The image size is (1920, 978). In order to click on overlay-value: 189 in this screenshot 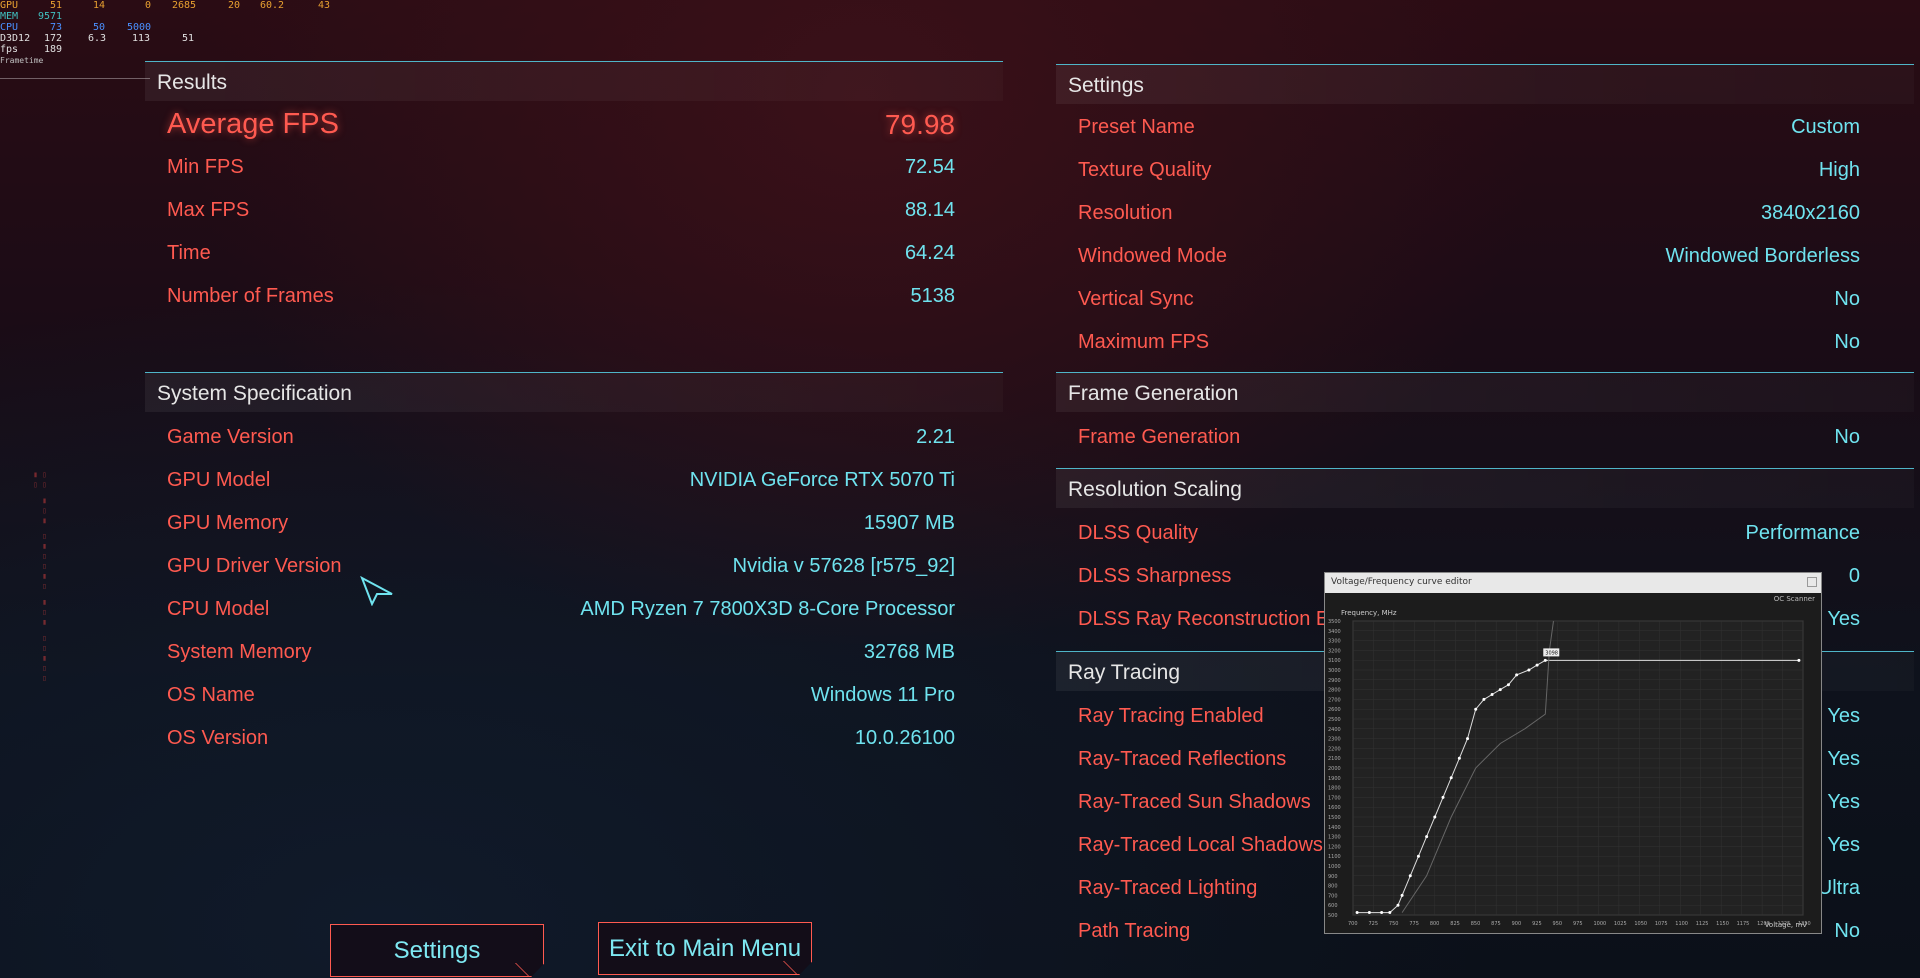, I will do `click(53, 49)`.